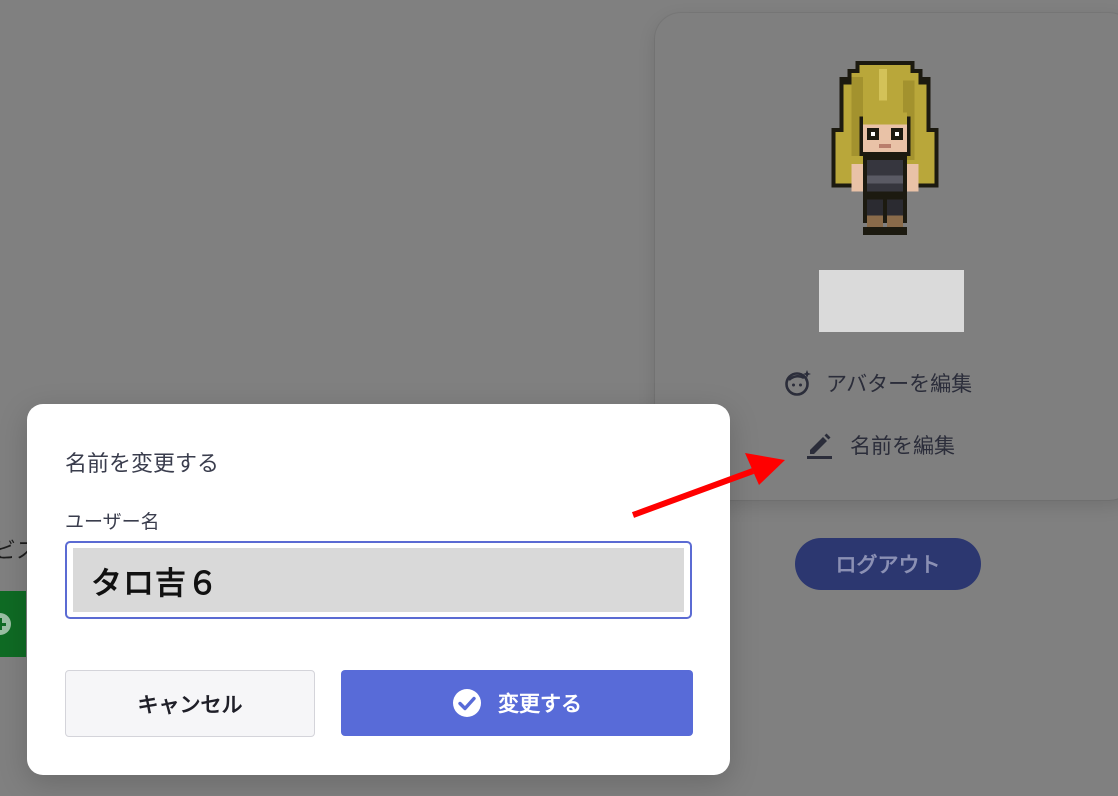  What do you see at coordinates (112, 522) in the screenshot?
I see `username-field-label: ユーザー名` at bounding box center [112, 522].